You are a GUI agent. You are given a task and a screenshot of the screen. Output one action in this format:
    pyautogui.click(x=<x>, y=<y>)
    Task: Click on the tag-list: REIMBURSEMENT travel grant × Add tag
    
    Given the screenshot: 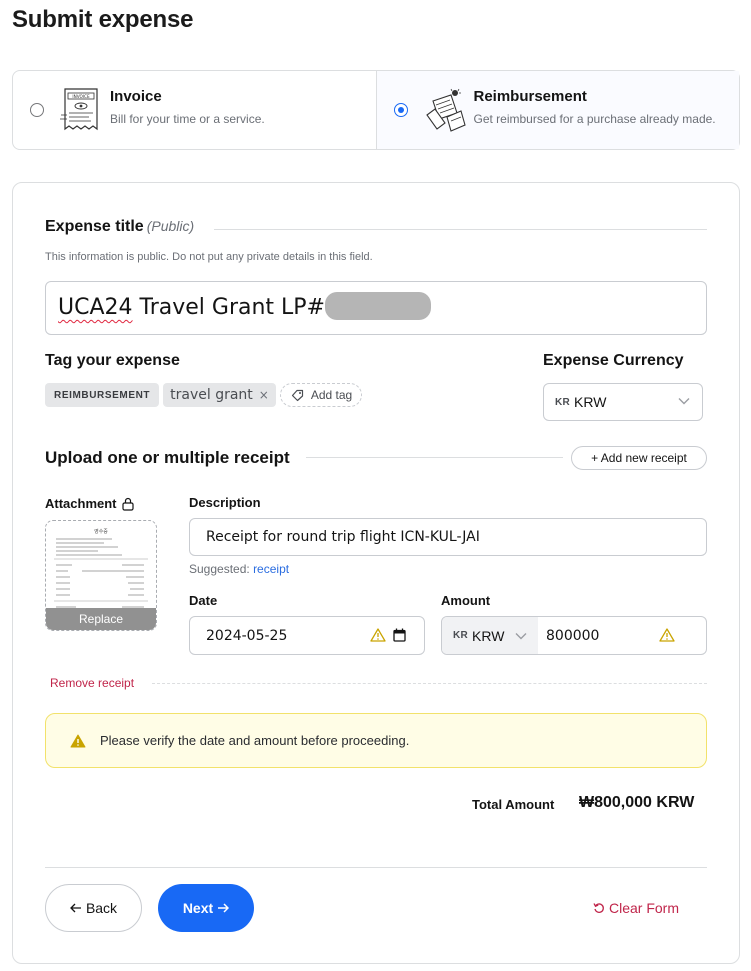 What is the action you would take?
    pyautogui.click(x=204, y=395)
    